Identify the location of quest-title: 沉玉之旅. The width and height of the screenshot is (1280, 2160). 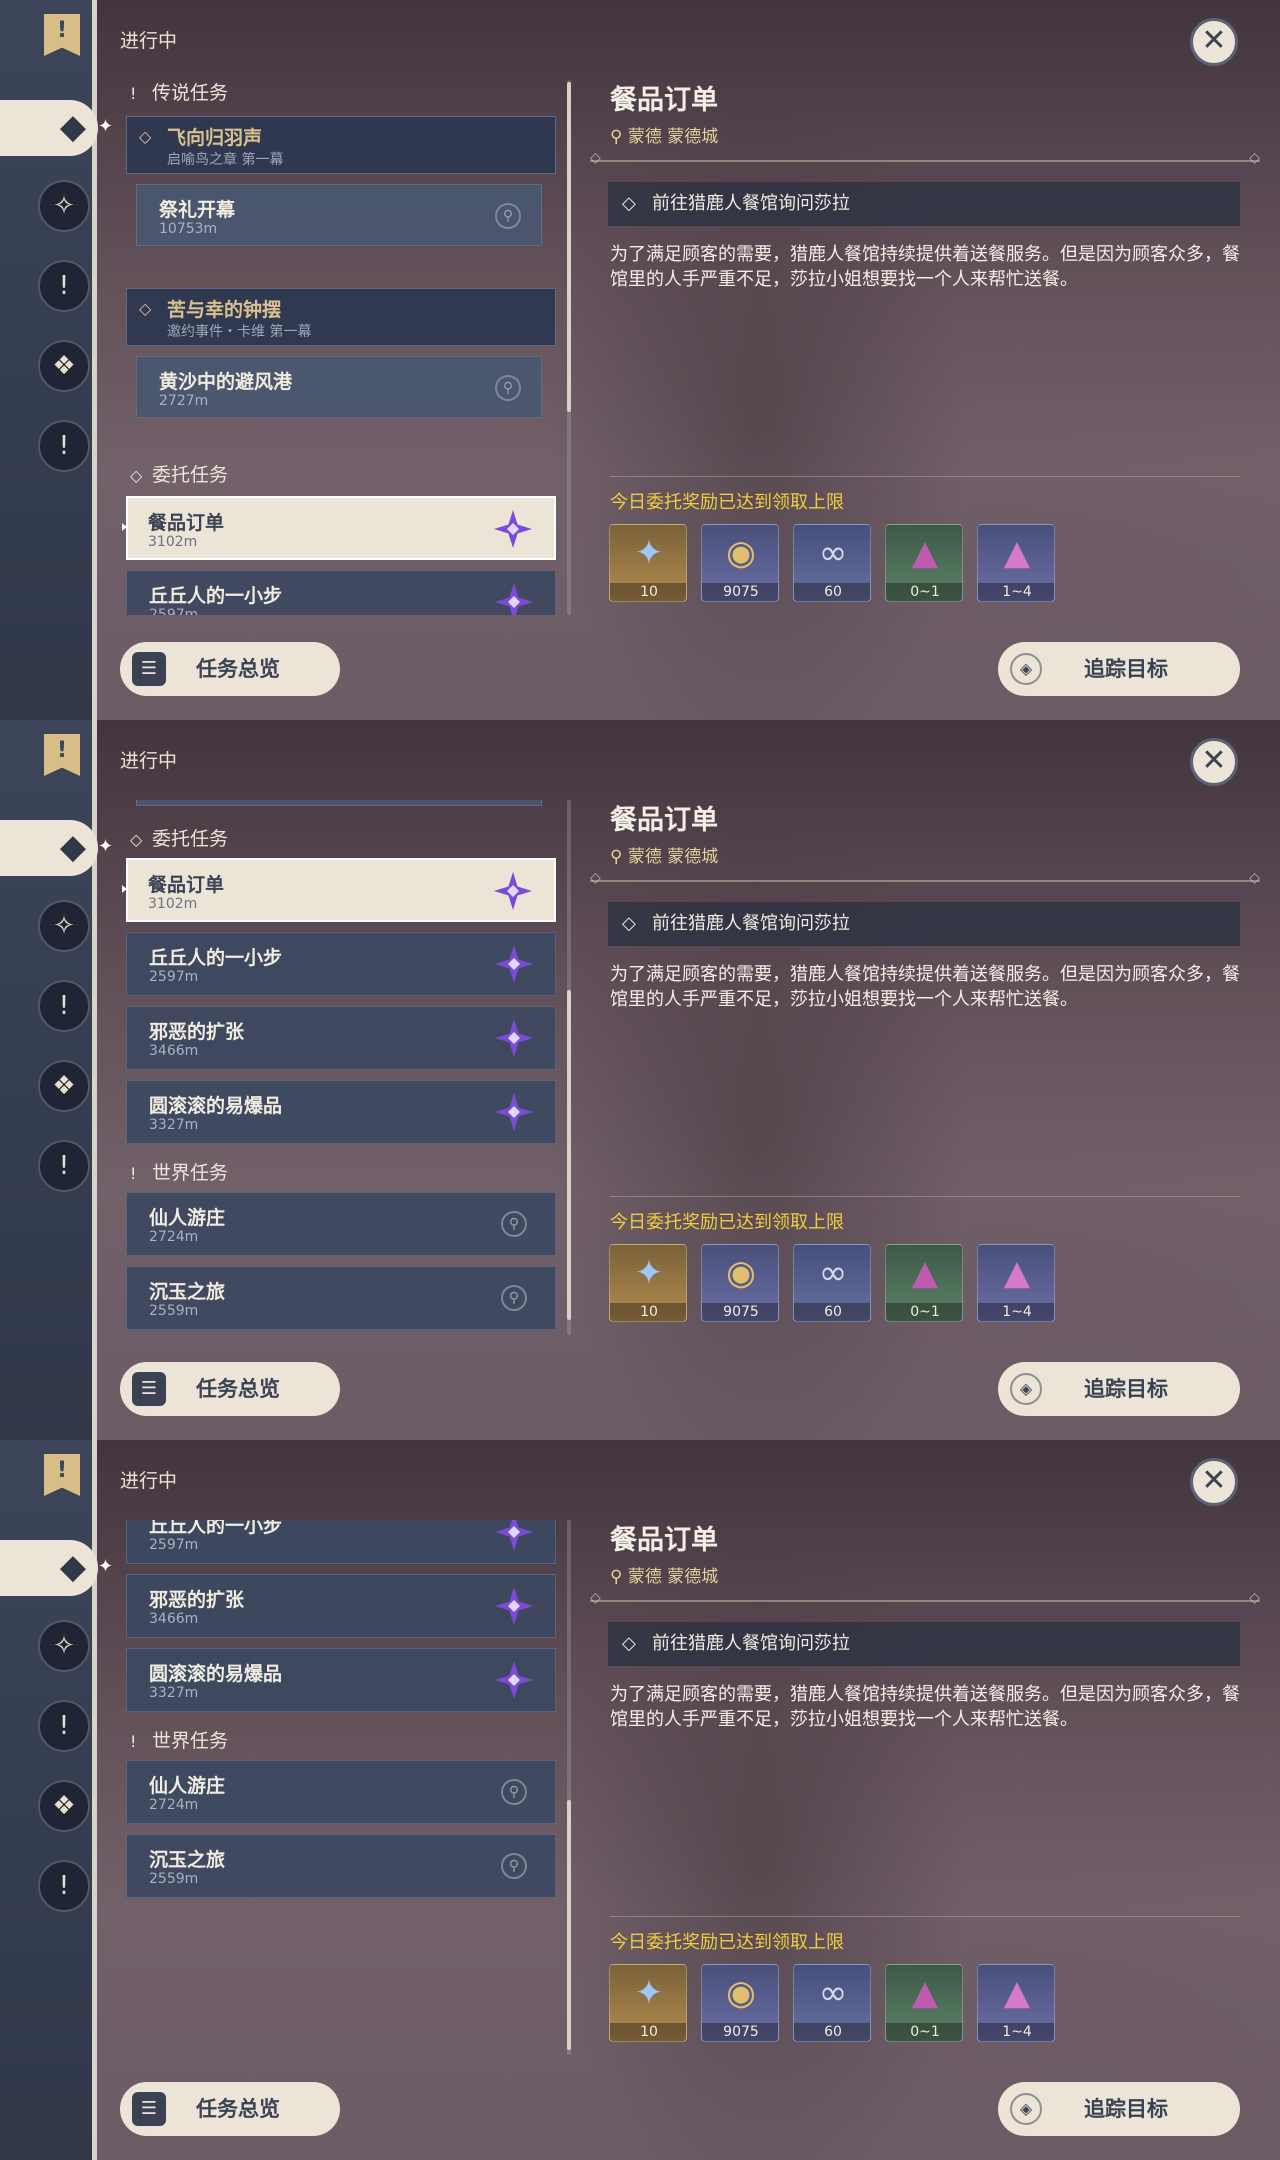
(187, 1860).